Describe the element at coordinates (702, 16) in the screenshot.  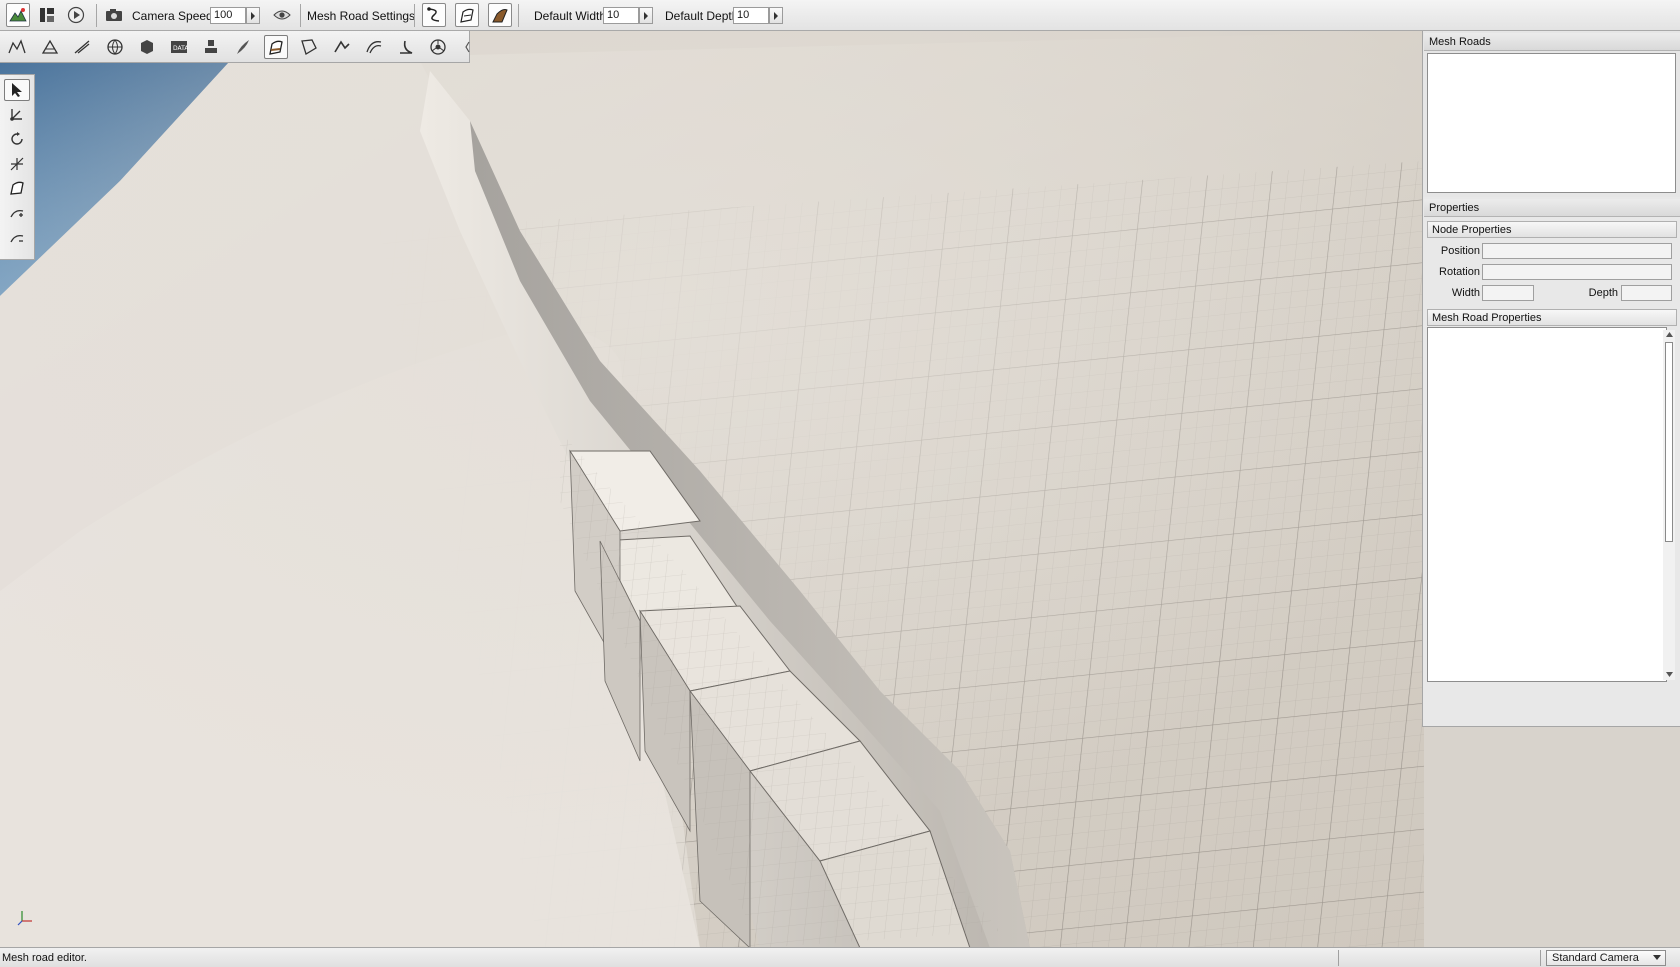
I see `default-depth-label: Default Depth` at that location.